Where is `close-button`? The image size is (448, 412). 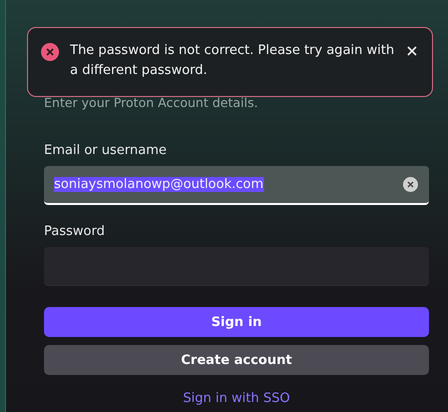 close-button is located at coordinates (412, 51).